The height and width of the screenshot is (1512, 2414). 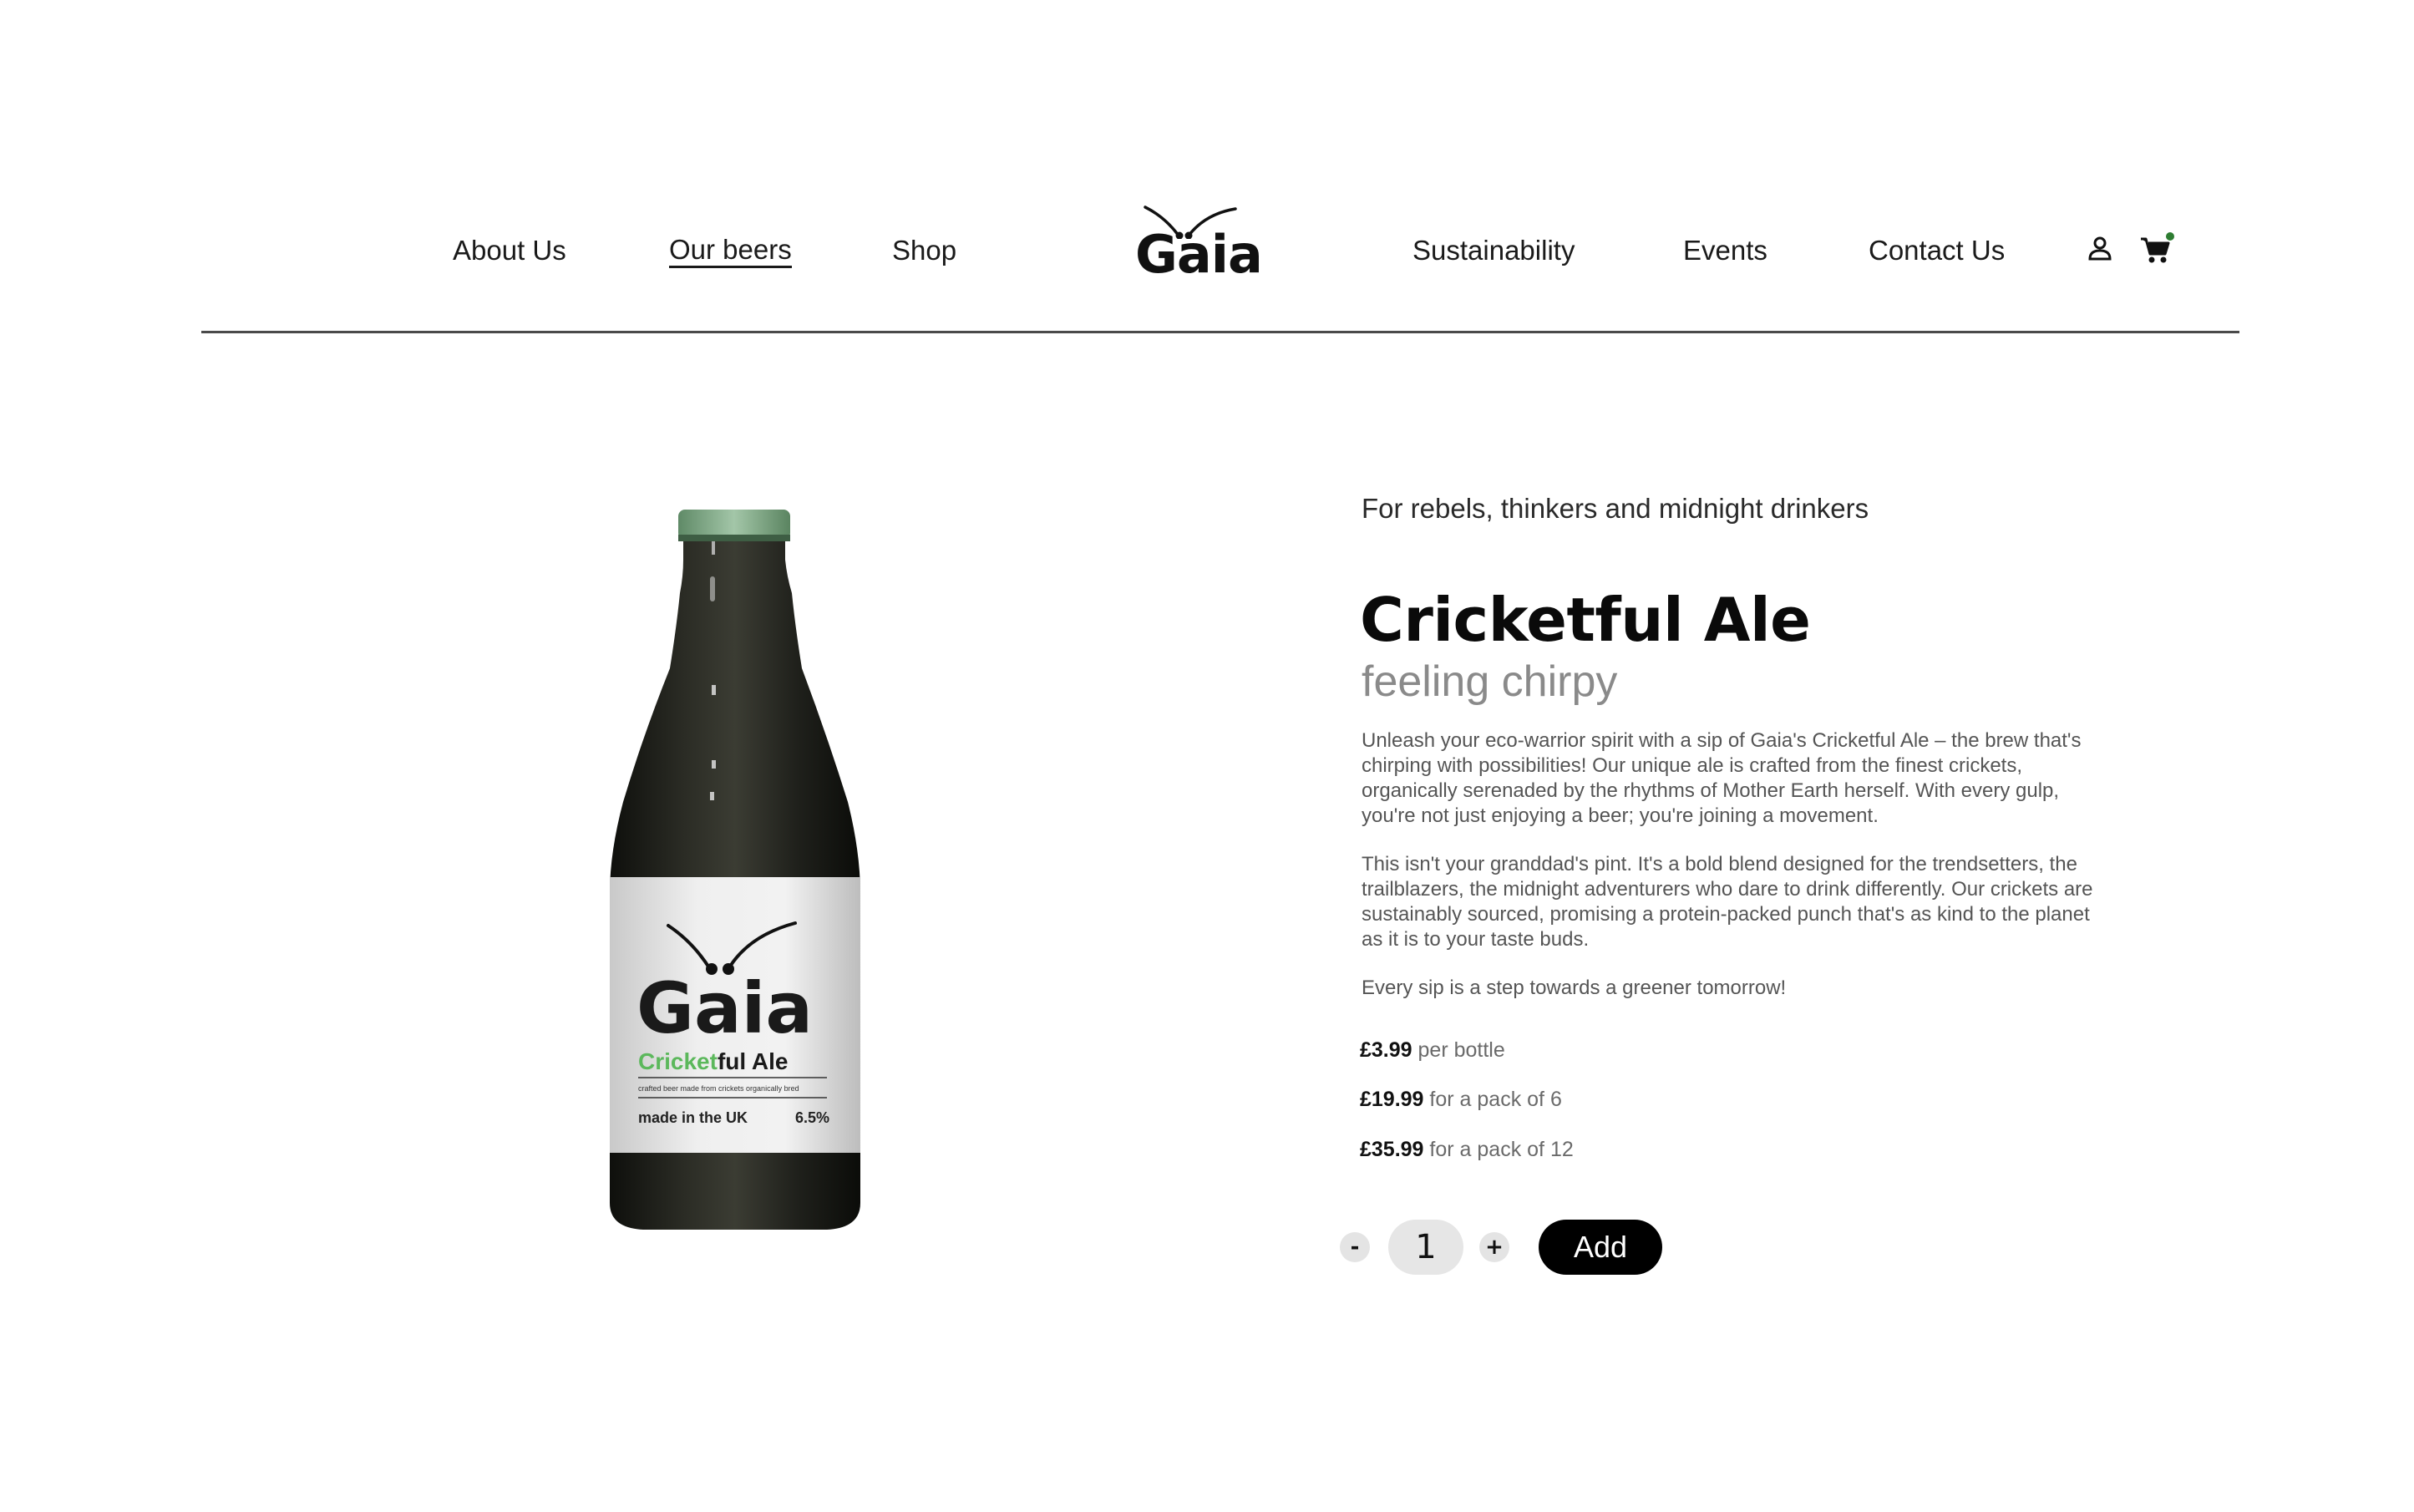 I want to click on account-button, so click(x=2100, y=249).